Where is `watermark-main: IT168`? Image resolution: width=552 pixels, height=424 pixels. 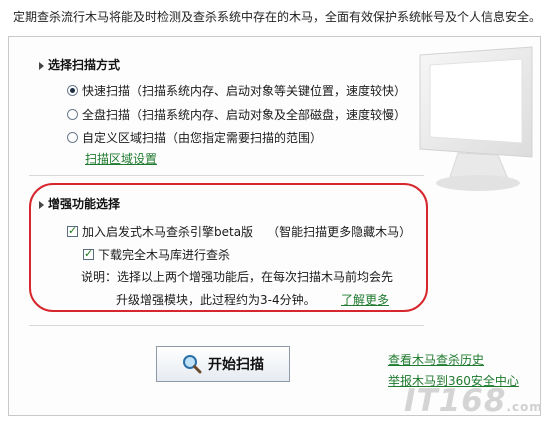
watermark-main: IT168 is located at coordinates (455, 401).